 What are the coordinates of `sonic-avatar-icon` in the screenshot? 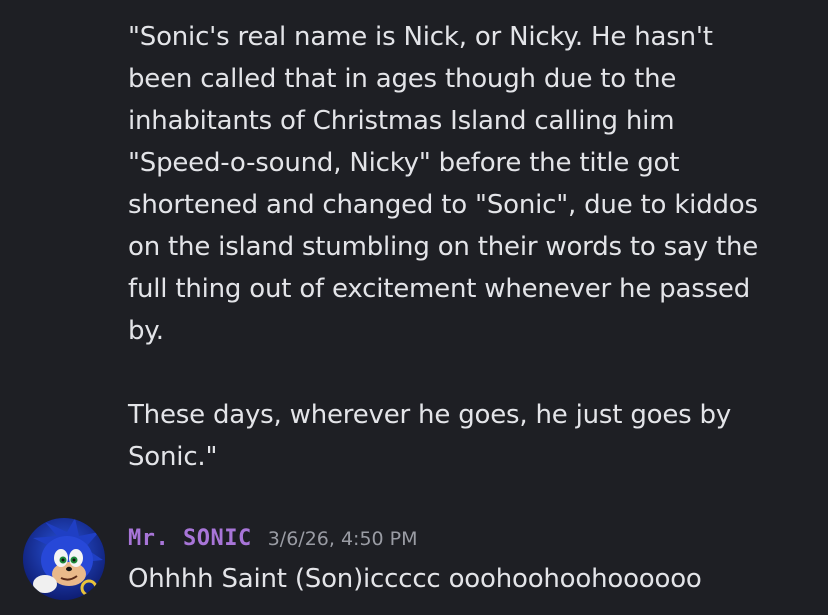 It's located at (64, 559).